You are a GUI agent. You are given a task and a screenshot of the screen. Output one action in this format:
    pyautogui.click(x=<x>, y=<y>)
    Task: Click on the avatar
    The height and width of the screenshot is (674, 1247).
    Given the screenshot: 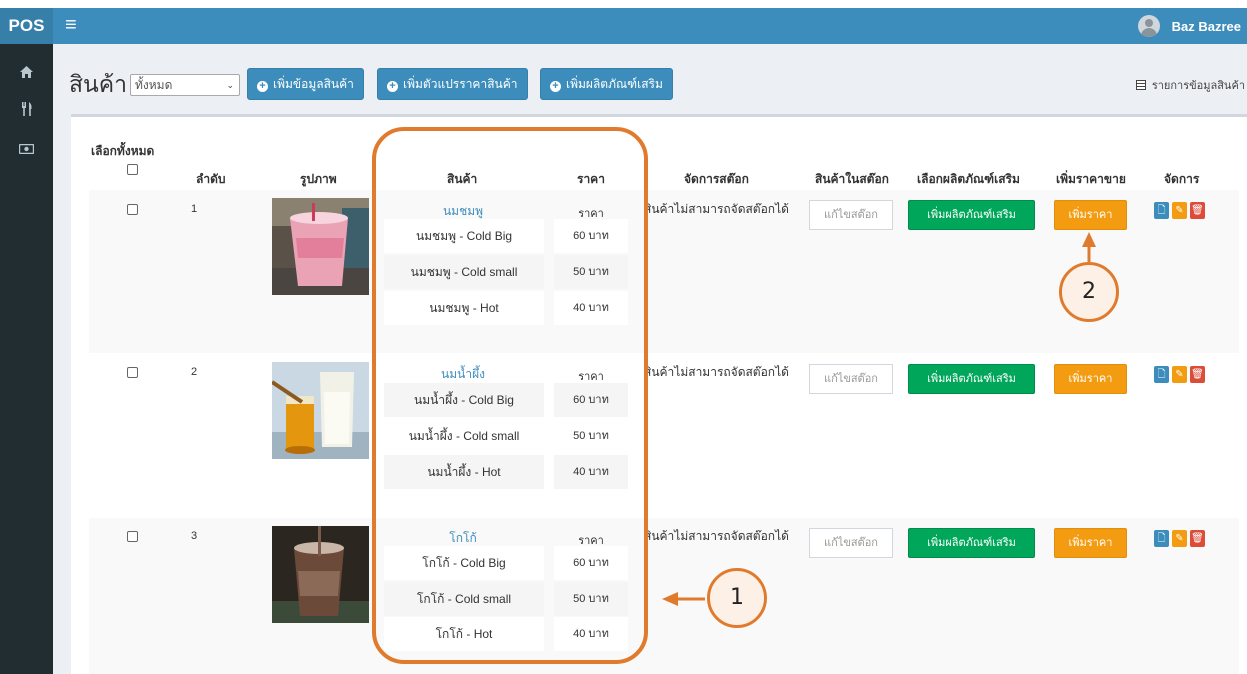 What is the action you would take?
    pyautogui.click(x=1148, y=26)
    